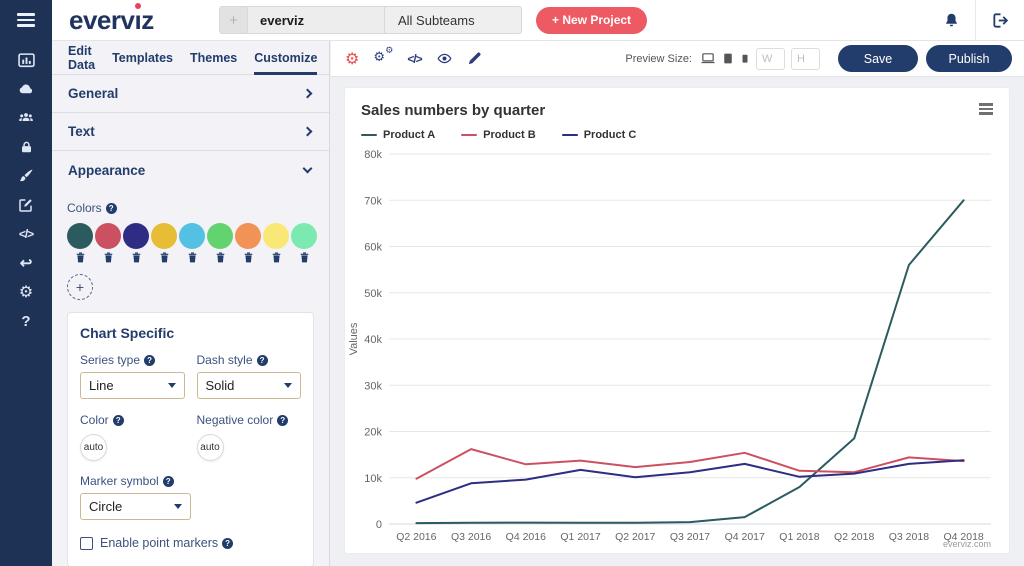  I want to click on dash-style-select: Solid, so click(248, 385).